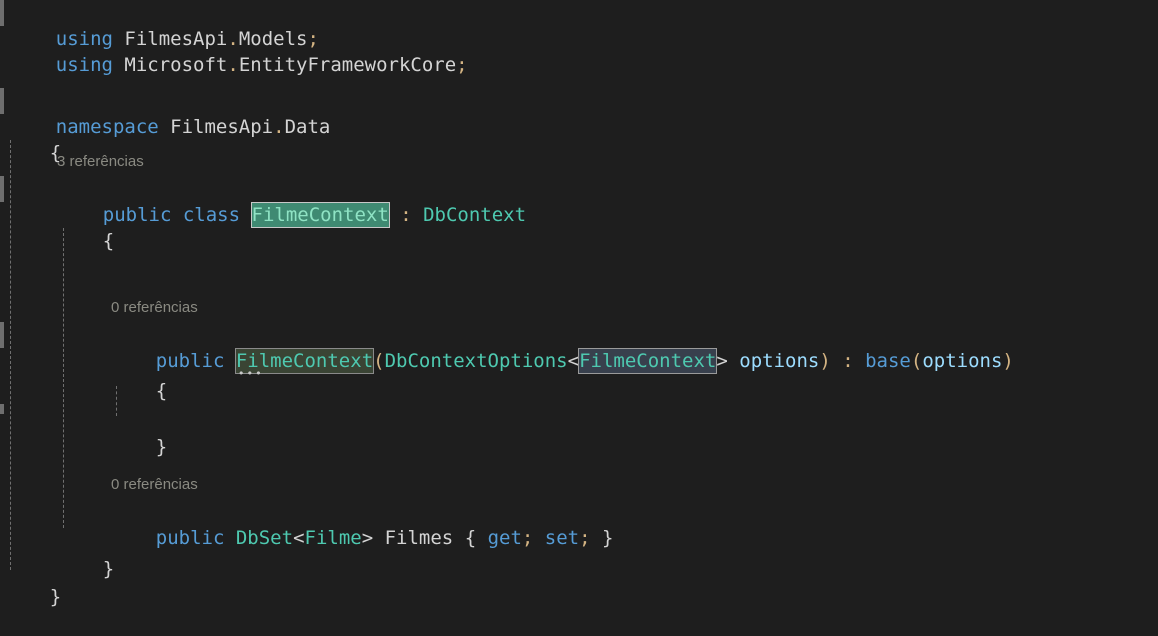 The image size is (1158, 636). What do you see at coordinates (154, 308) in the screenshot?
I see `codelens-constructor-references: 0 referências` at bounding box center [154, 308].